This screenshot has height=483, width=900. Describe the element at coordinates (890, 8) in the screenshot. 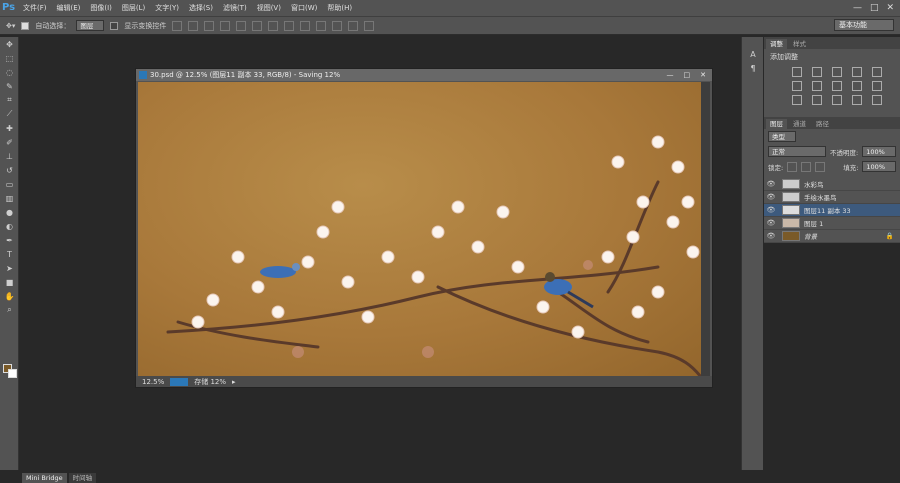

I see `close-button: ✕` at that location.